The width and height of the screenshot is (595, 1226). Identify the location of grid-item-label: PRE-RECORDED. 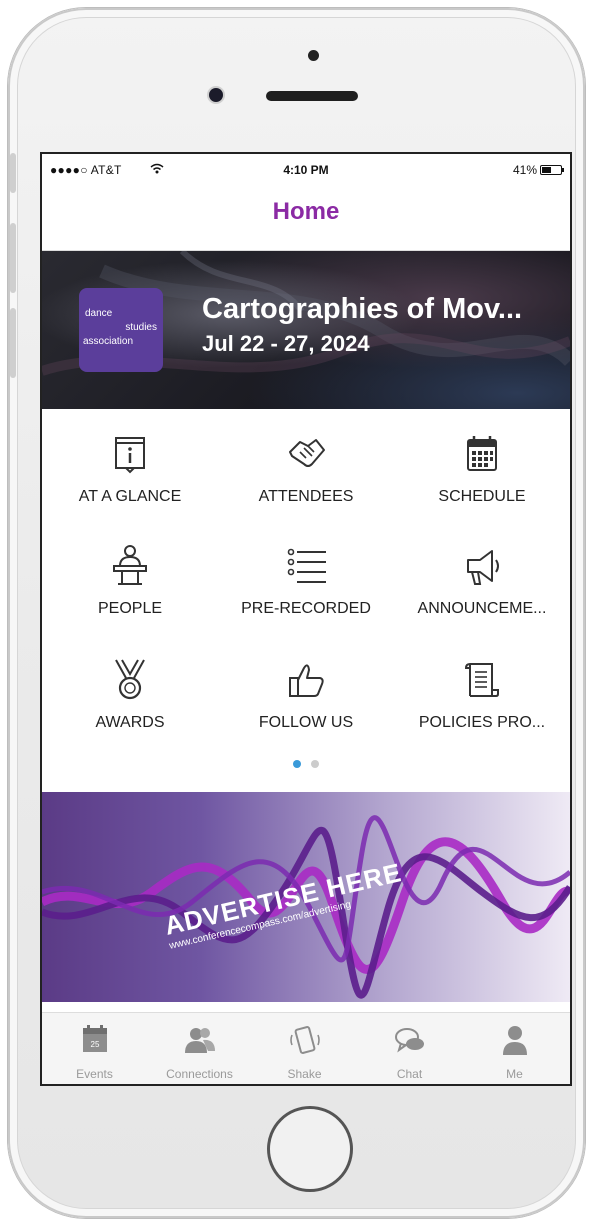
(306, 608).